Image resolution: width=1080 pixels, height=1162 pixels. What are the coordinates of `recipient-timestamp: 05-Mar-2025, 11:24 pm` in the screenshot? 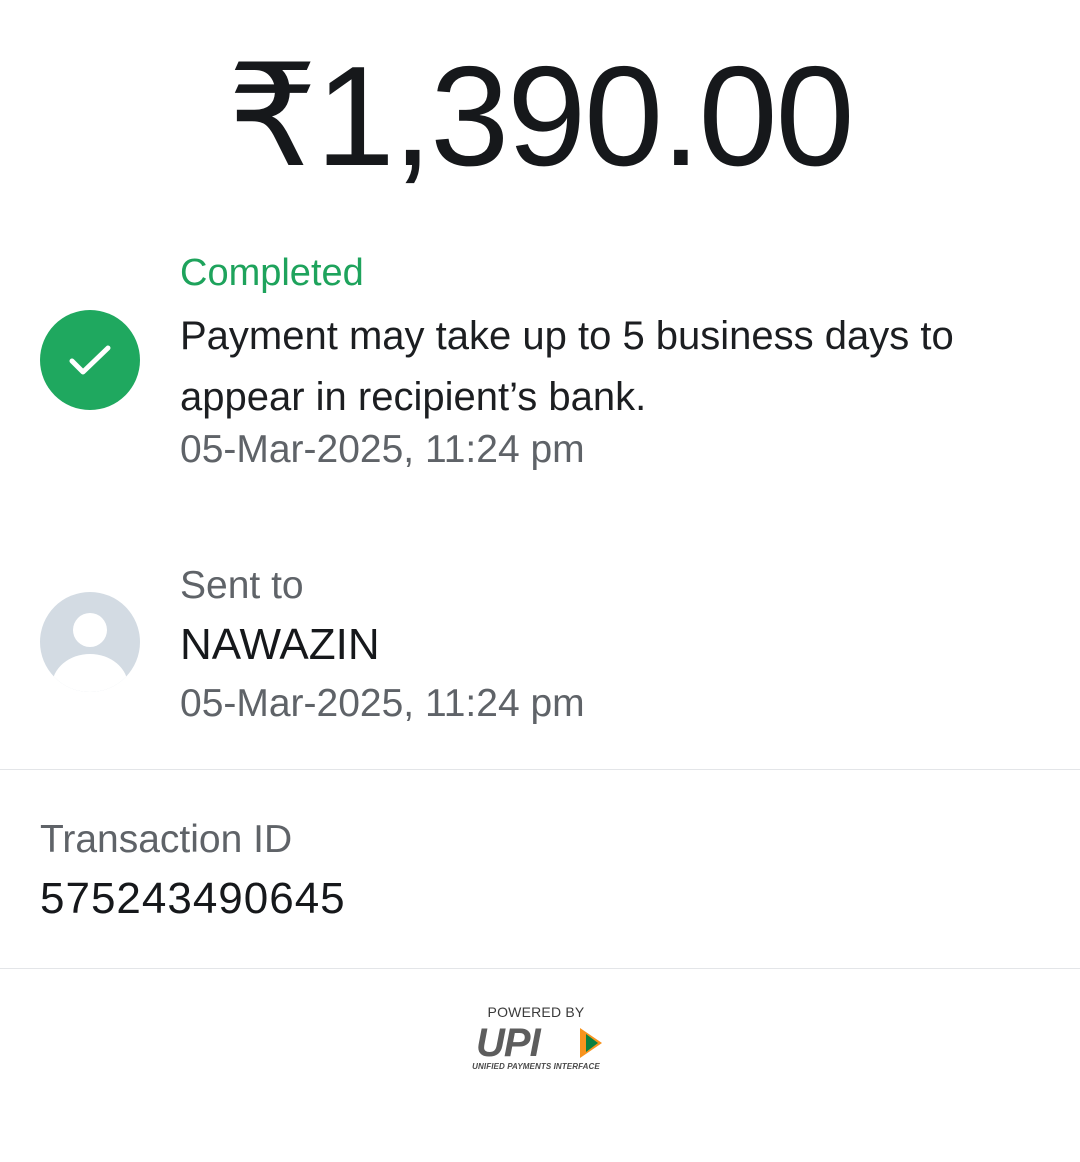 It's located at (382, 703).